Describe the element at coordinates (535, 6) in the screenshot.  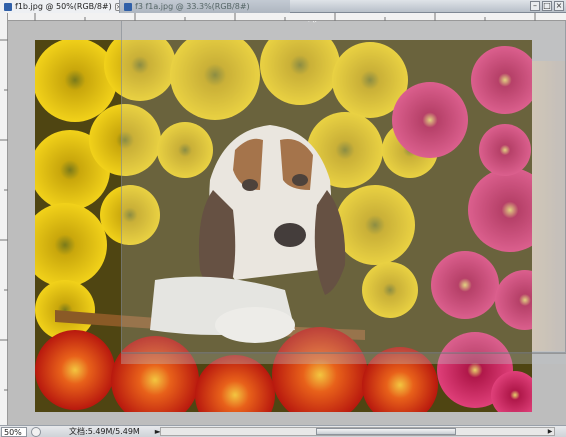
I see `minimize-button: –` at that location.